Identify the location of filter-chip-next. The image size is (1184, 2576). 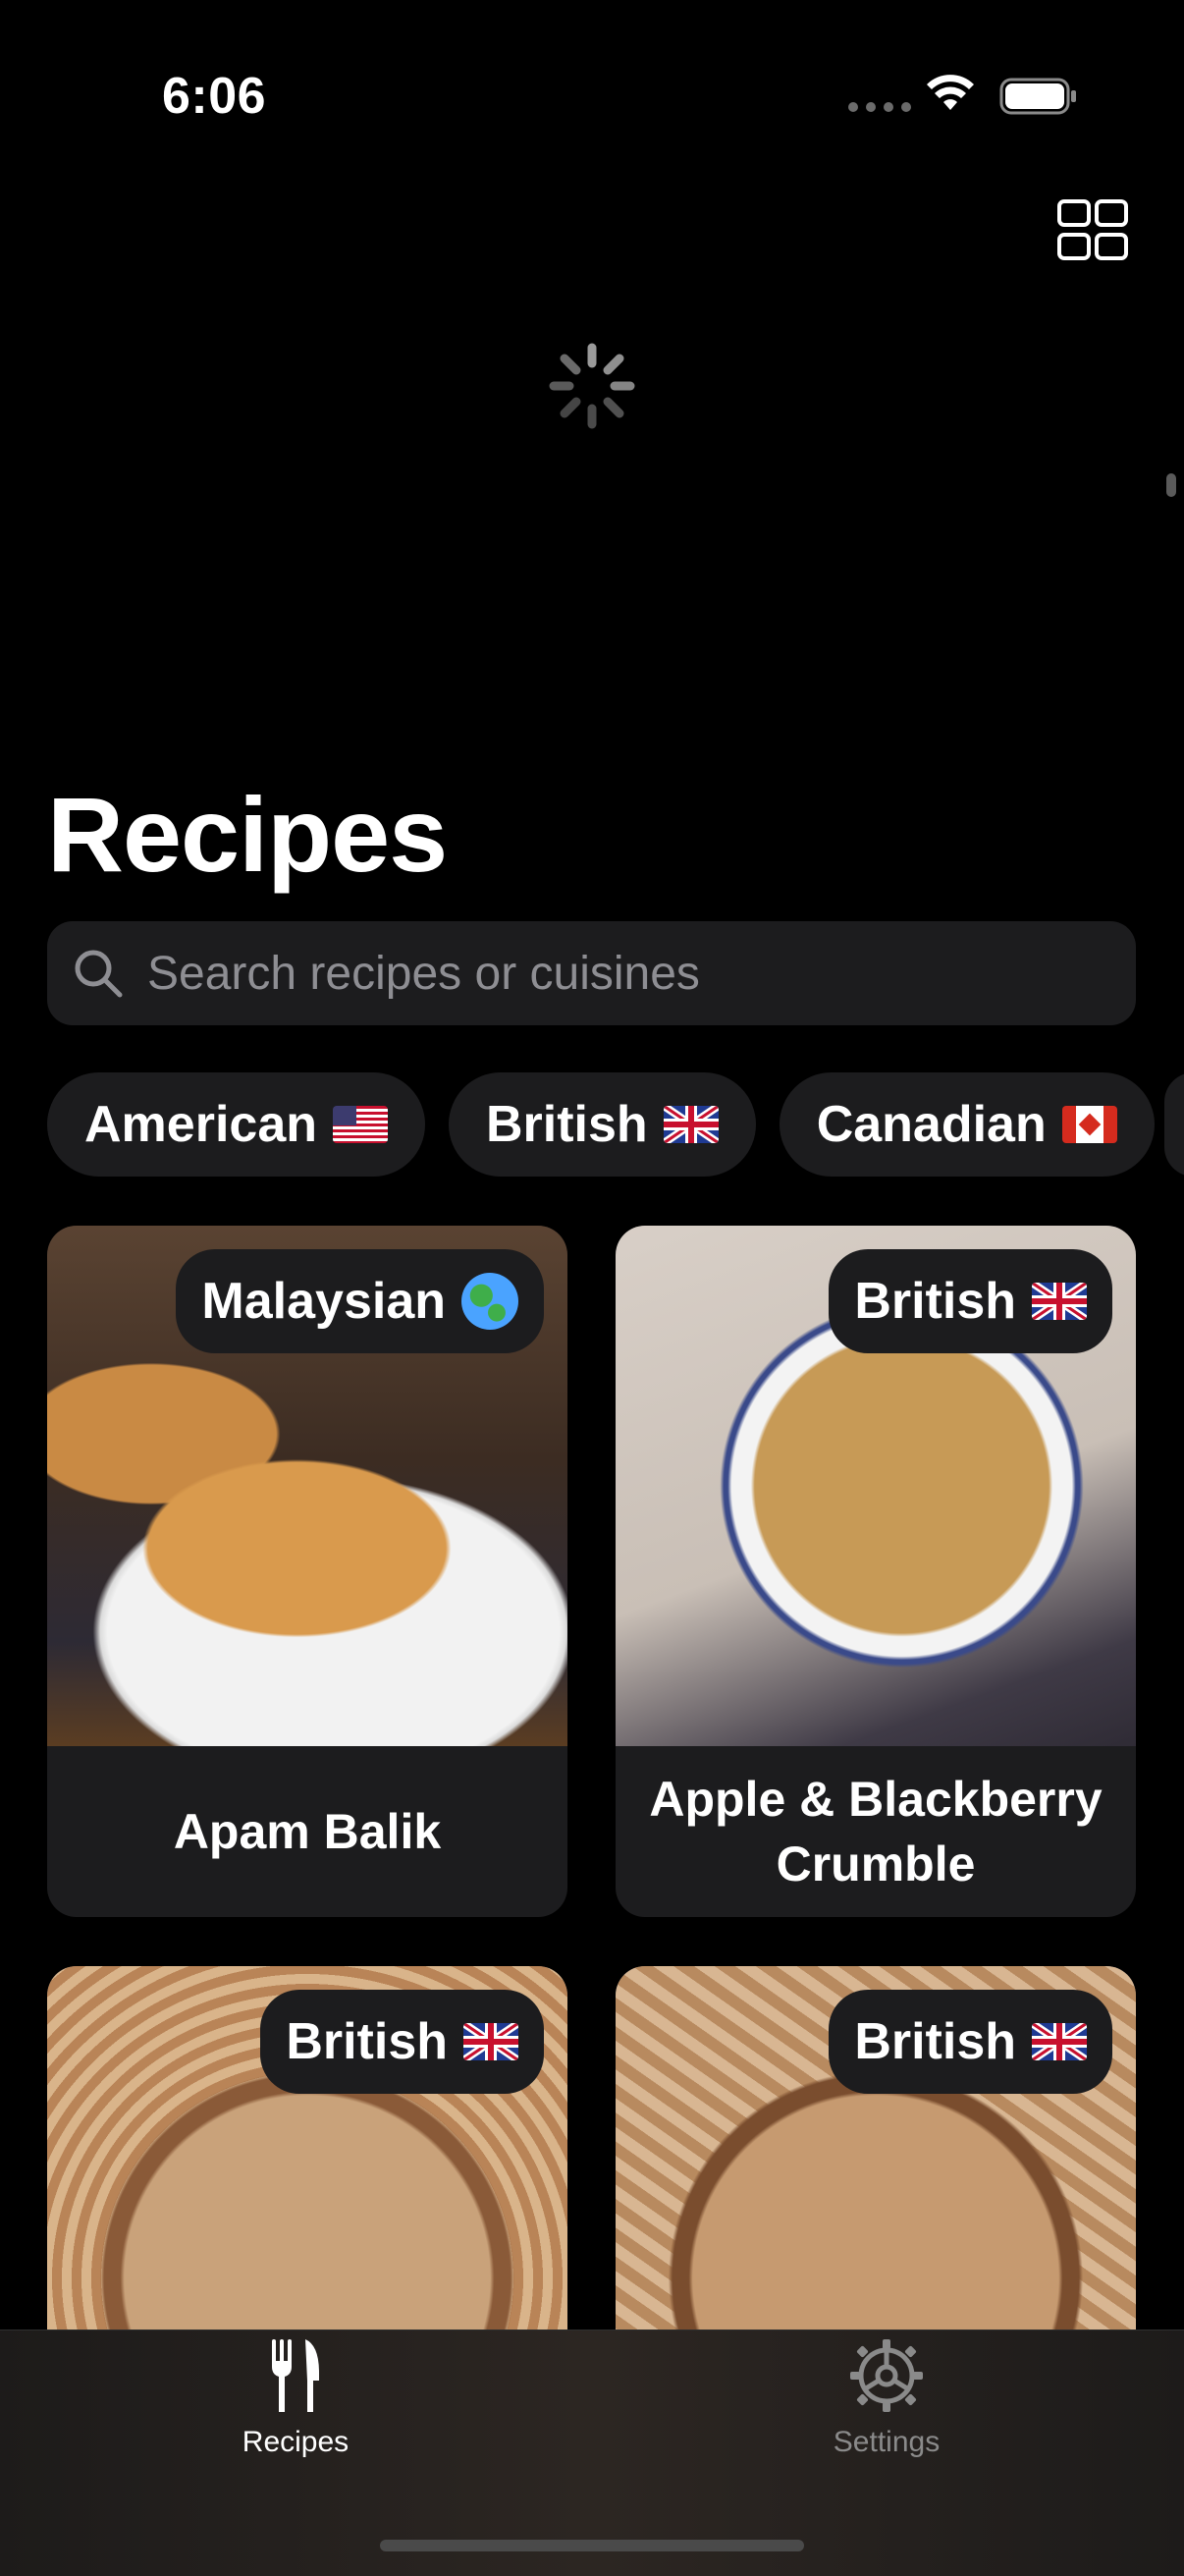
(1174, 1124).